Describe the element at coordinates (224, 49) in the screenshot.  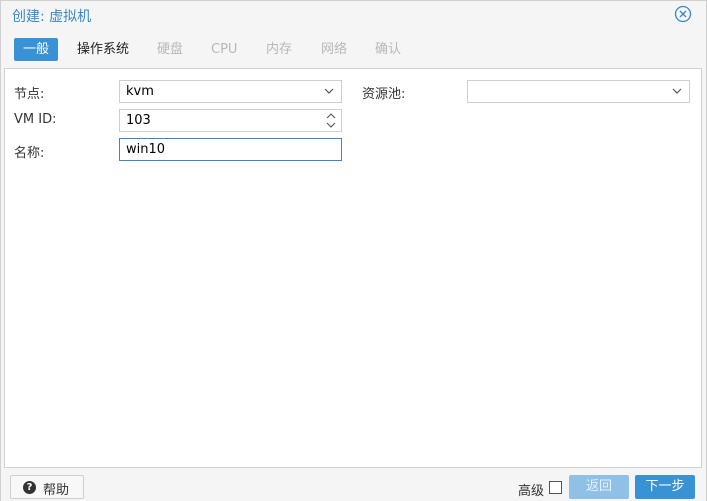
I see `tab-cpu: CPU` at that location.